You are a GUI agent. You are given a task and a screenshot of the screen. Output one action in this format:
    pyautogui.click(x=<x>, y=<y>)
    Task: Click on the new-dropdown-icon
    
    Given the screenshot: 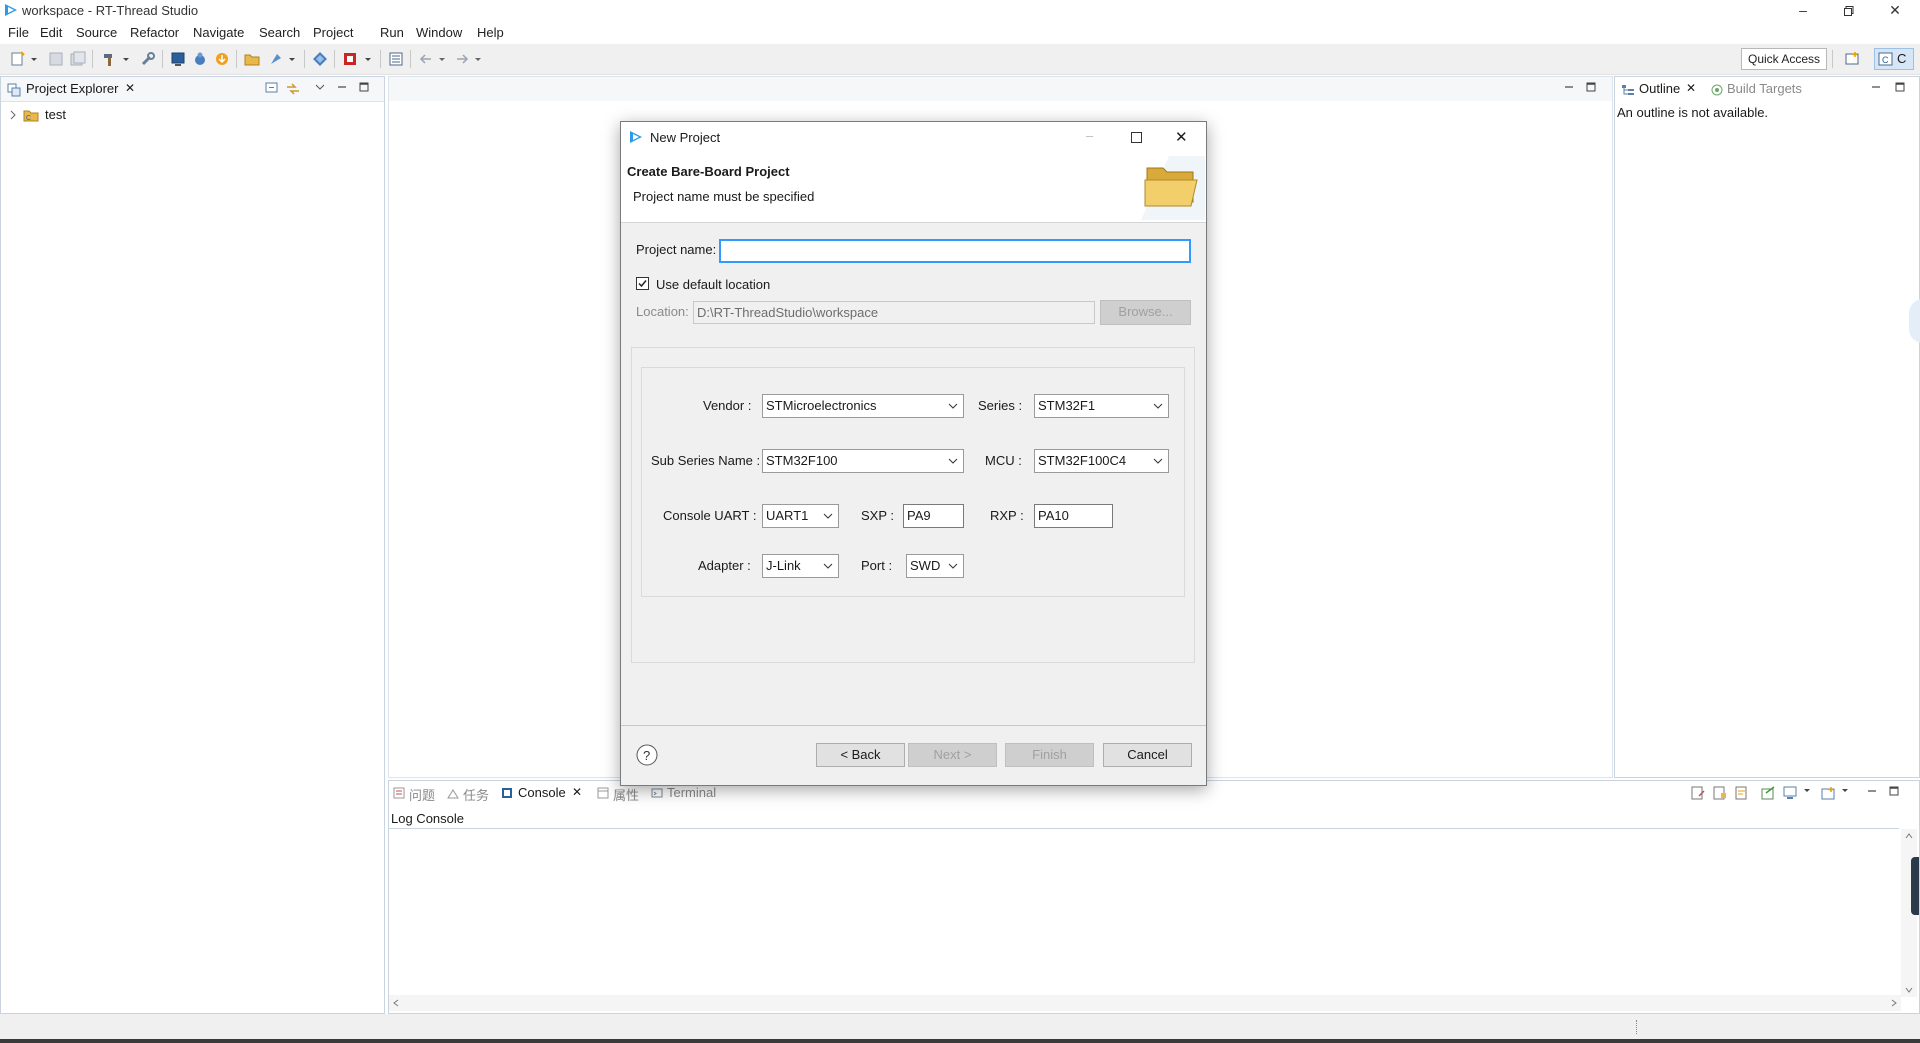 What is the action you would take?
    pyautogui.click(x=34, y=59)
    